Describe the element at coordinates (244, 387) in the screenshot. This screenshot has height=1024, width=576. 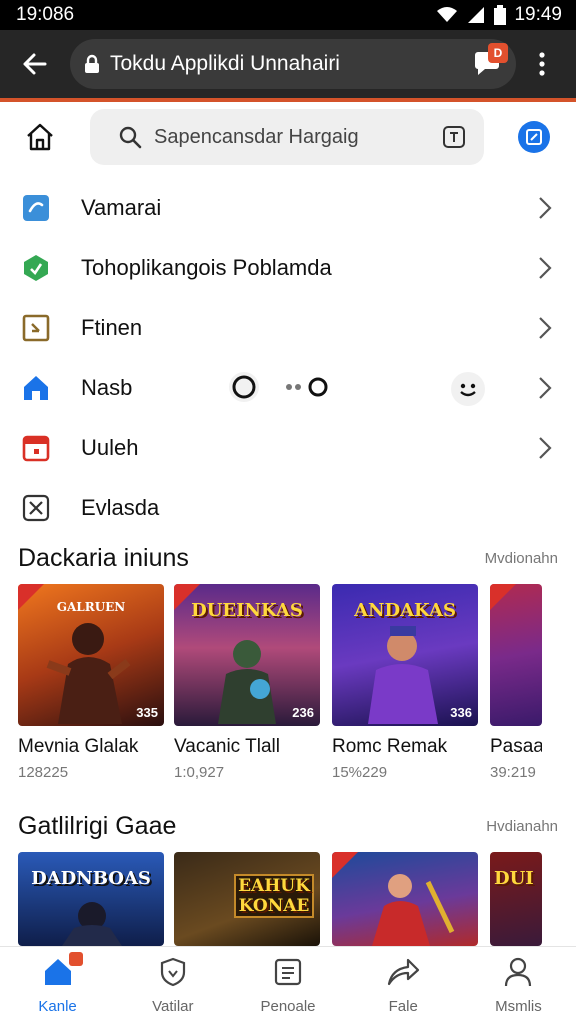
I see `circle-icon` at that location.